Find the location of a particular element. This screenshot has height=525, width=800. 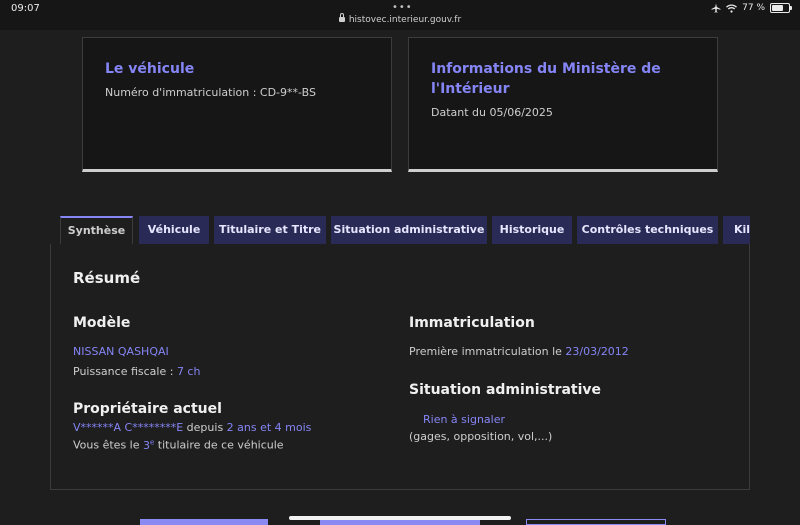

tab-controles-techniques: Contrôles techniques is located at coordinates (647, 230).